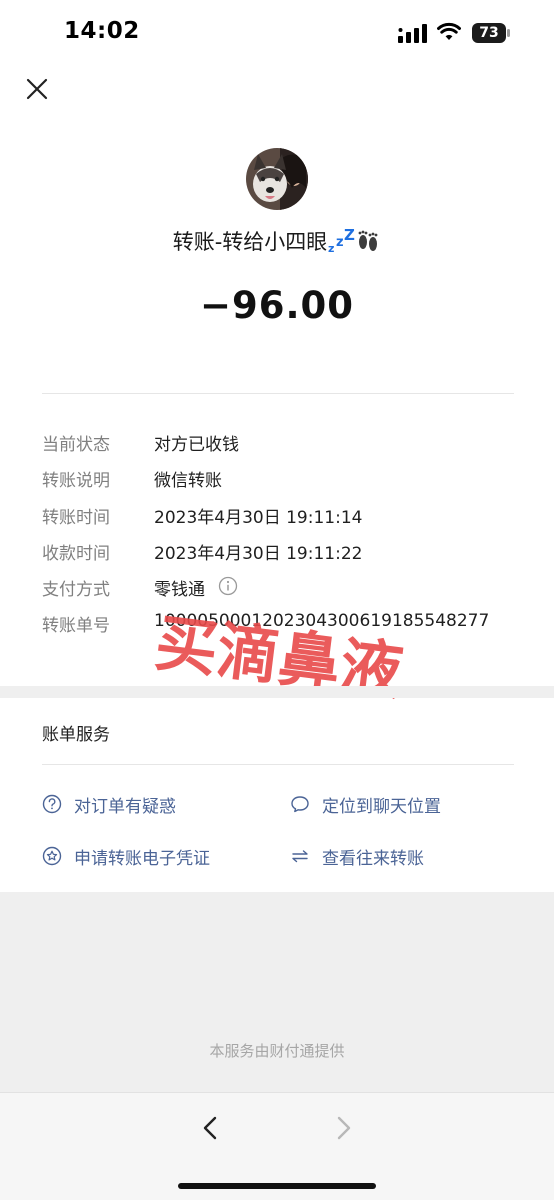  Describe the element at coordinates (277, 33) in the screenshot. I see `status-bar: 14:02 73` at that location.